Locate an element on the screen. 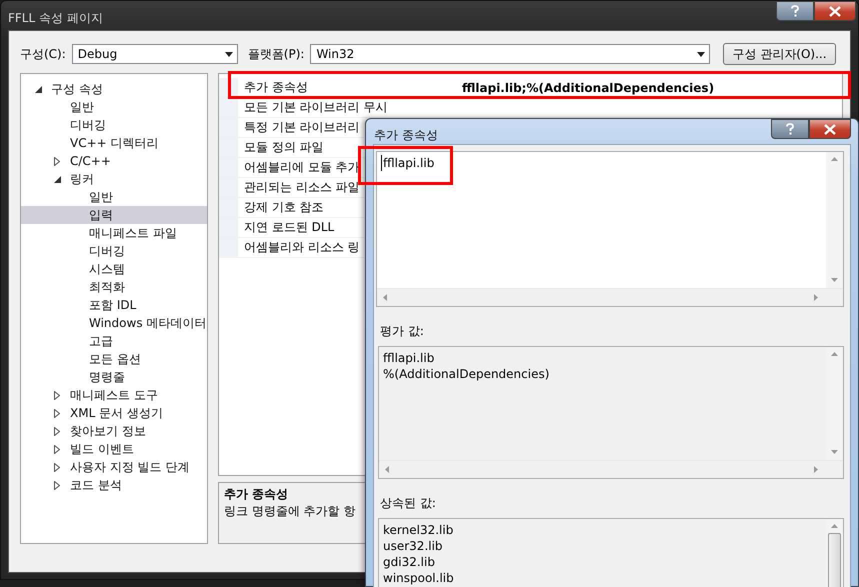  property-name: 지연 로드된 DLL is located at coordinates (289, 227).